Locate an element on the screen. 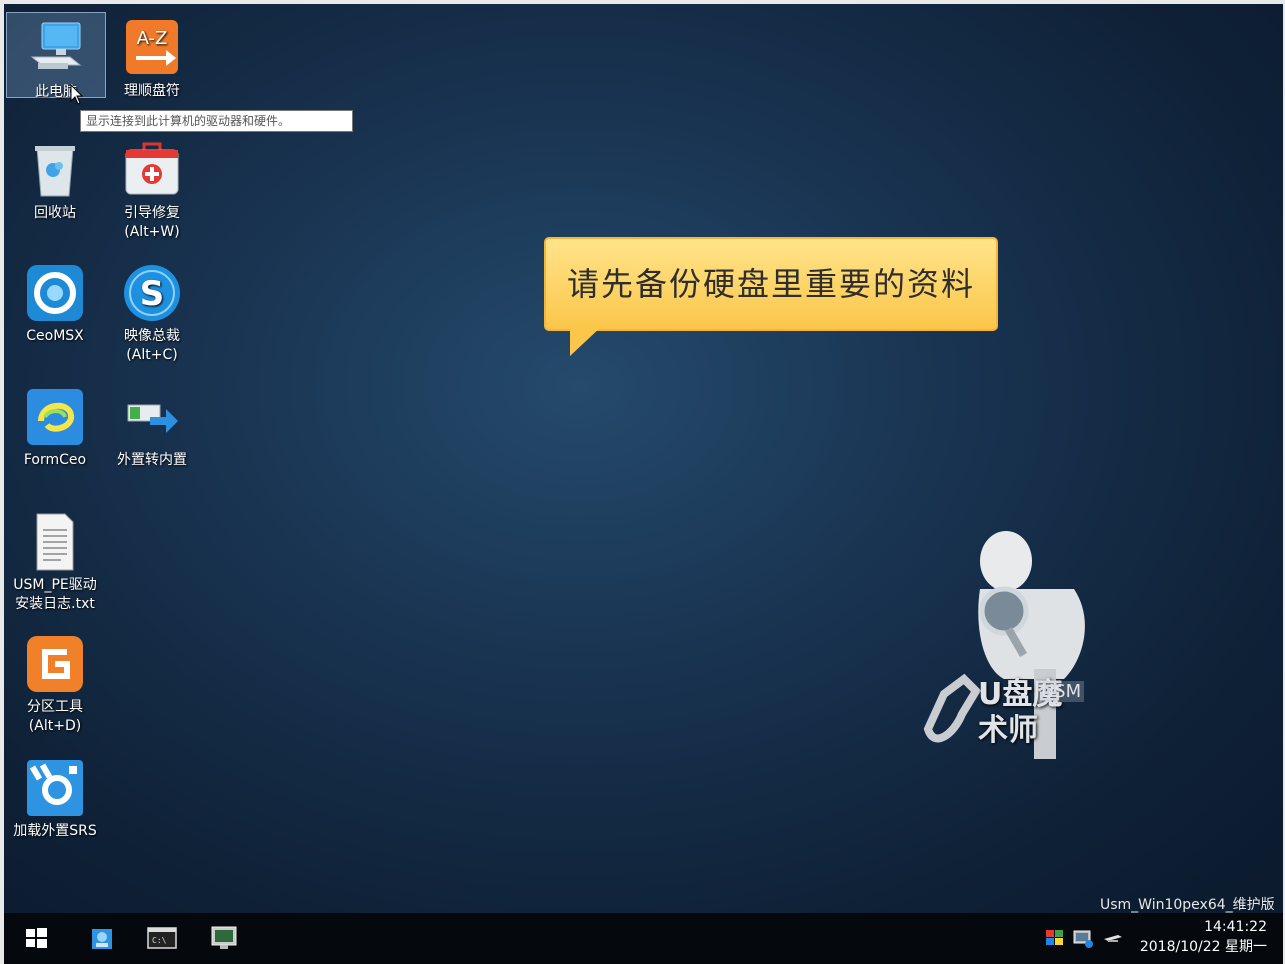 The height and width of the screenshot is (964, 1285). callout-tail is located at coordinates (586, 344).